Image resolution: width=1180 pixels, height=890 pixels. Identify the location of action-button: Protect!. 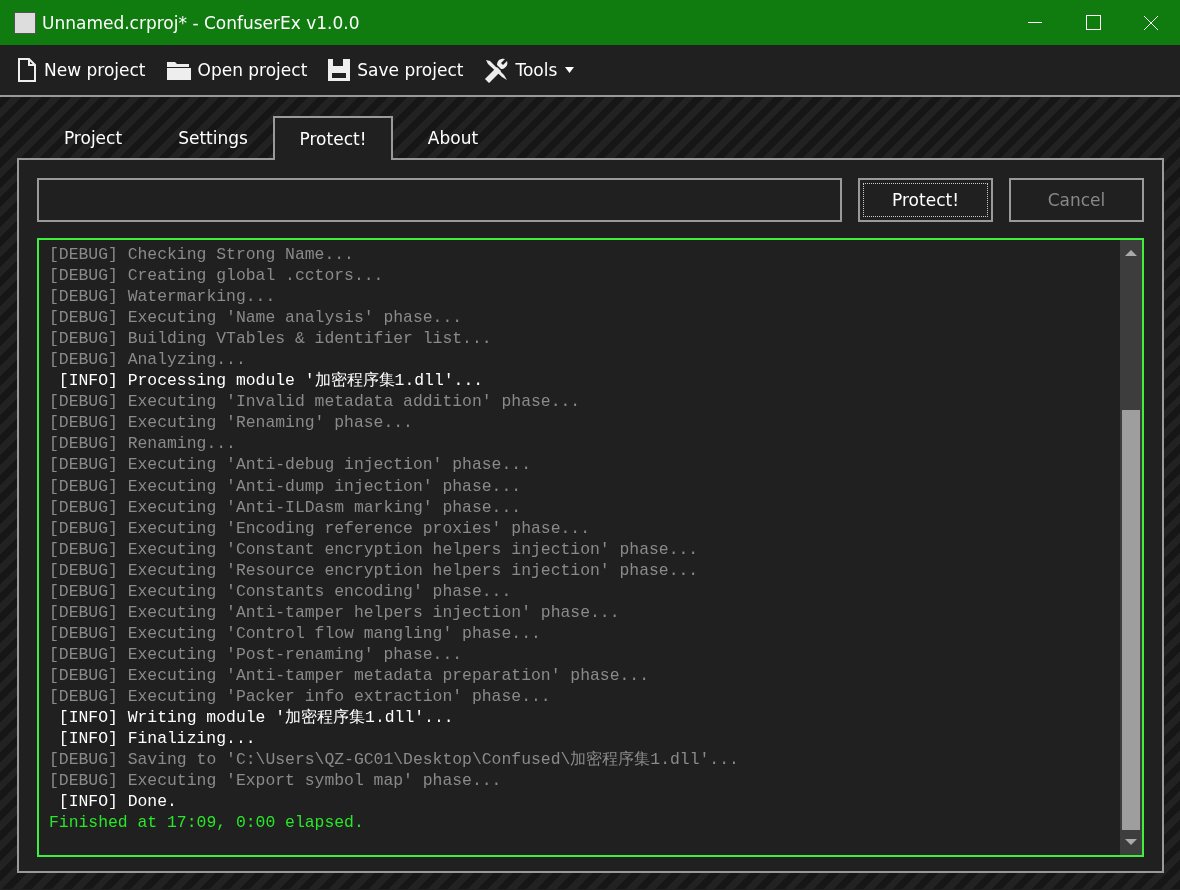
(925, 200).